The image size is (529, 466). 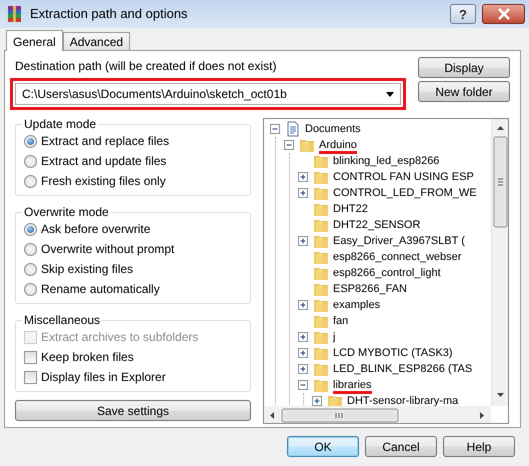 What do you see at coordinates (377, 414) in the screenshot?
I see `horizontal-scrollbar` at bounding box center [377, 414].